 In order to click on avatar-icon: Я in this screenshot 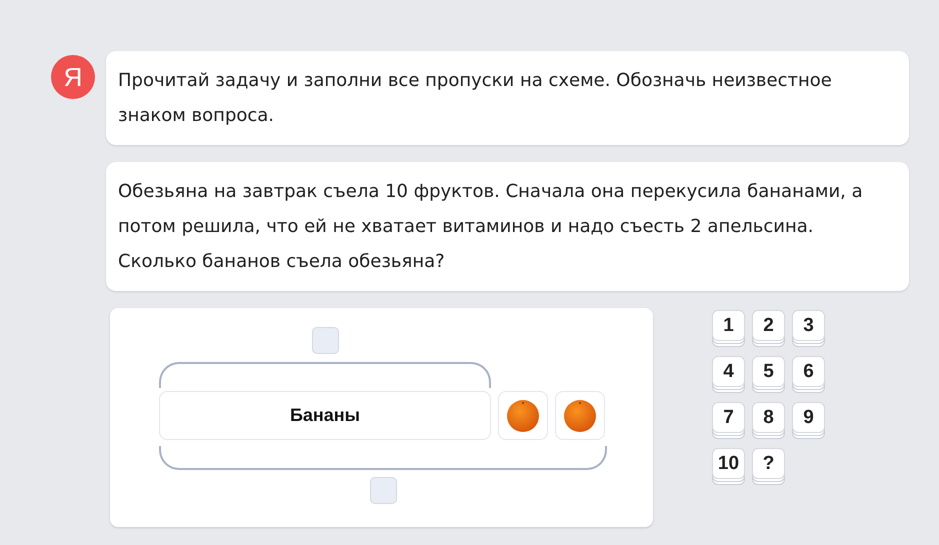, I will do `click(73, 77)`.